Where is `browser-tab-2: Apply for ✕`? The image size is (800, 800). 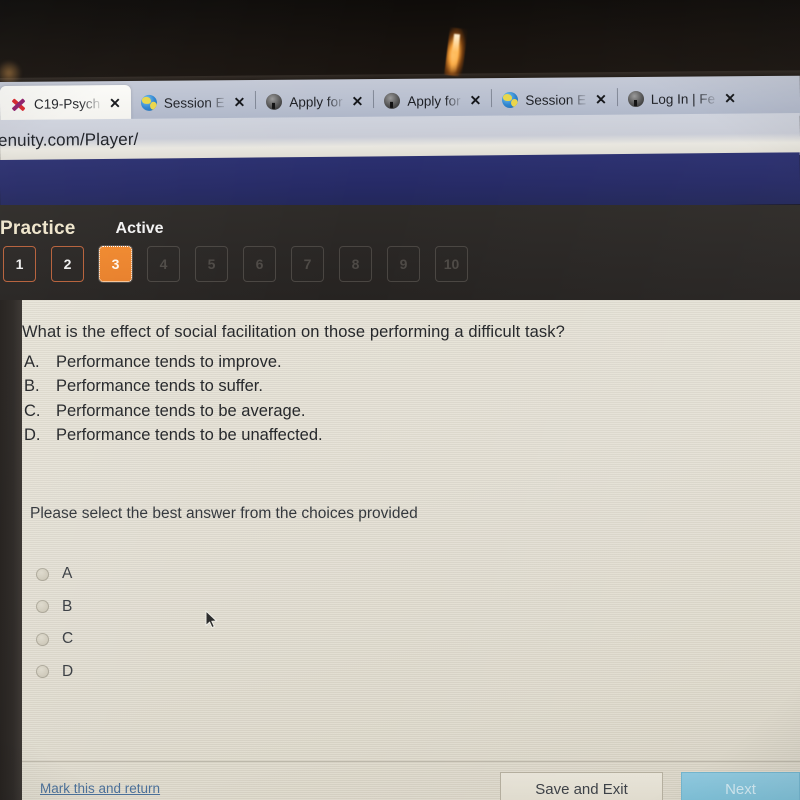
browser-tab-2: Apply for ✕ is located at coordinates (314, 101).